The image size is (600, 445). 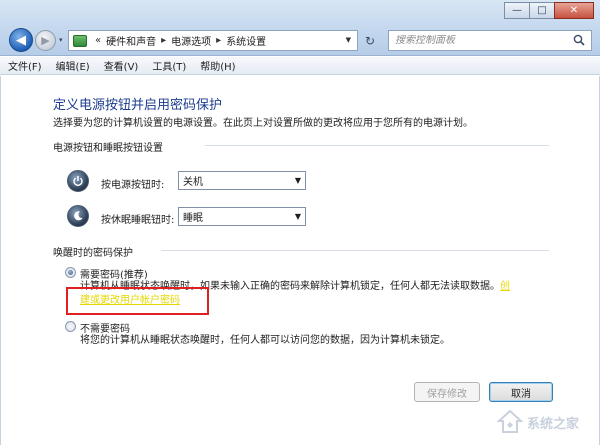 What do you see at coordinates (73, 65) in the screenshot?
I see `menu-edit: 编辑(E)` at bounding box center [73, 65].